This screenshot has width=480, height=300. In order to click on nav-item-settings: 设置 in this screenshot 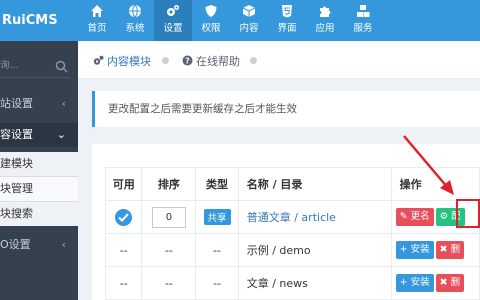, I will do `click(173, 20)`.